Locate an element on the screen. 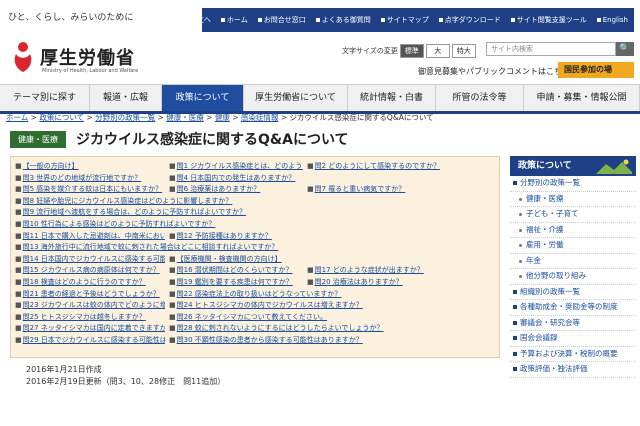 This screenshot has height=426, width=640. public-comment-link: 御意見募集やパブリックコメントはこちら is located at coordinates (494, 71).